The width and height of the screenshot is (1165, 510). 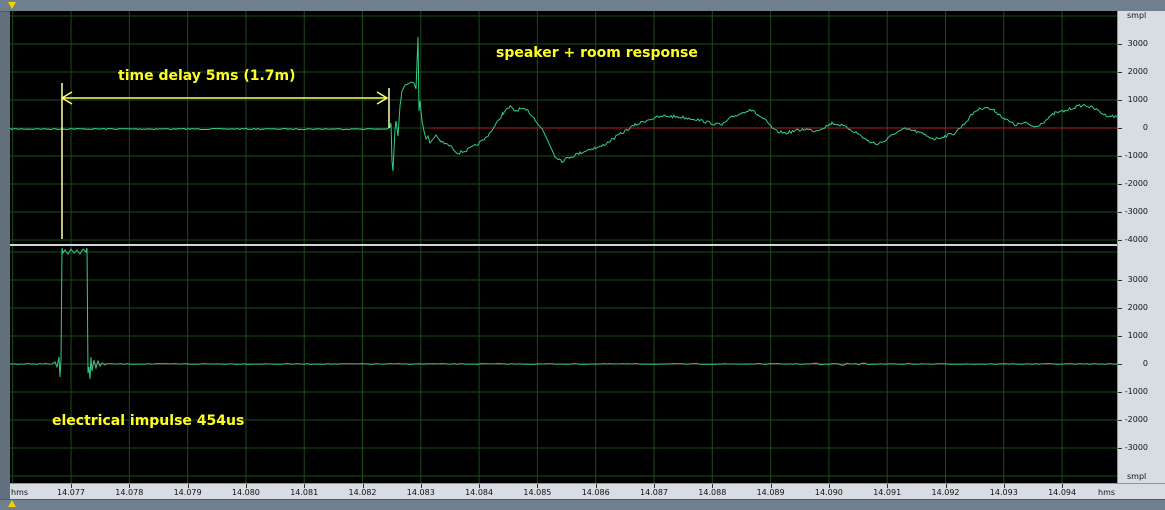 What do you see at coordinates (129, 492) in the screenshot?
I see `time-label: 14.078` at bounding box center [129, 492].